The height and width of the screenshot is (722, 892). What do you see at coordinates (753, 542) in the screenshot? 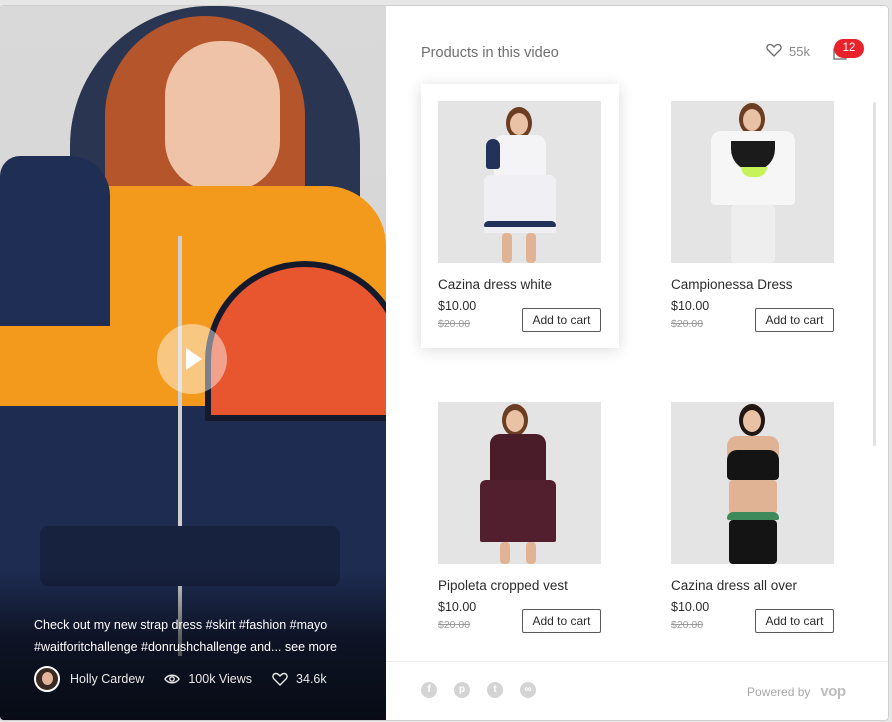
I see `leggings` at bounding box center [753, 542].